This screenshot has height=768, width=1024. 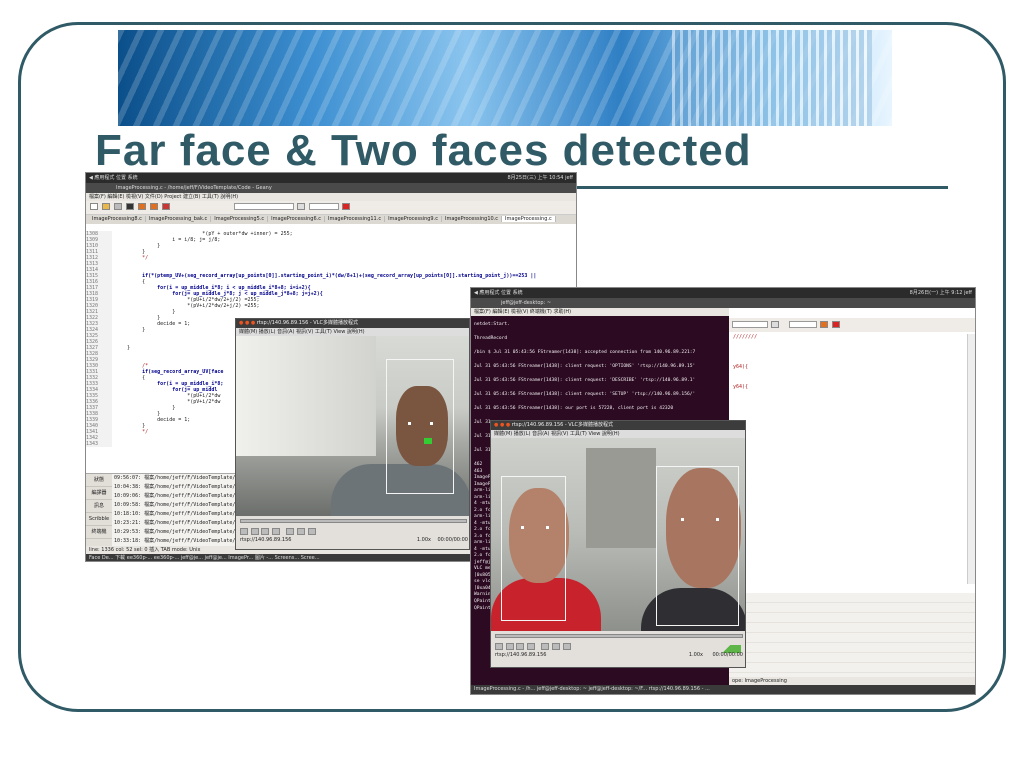 What do you see at coordinates (99, 506) in the screenshot?
I see `message-tab: 訊息` at bounding box center [99, 506].